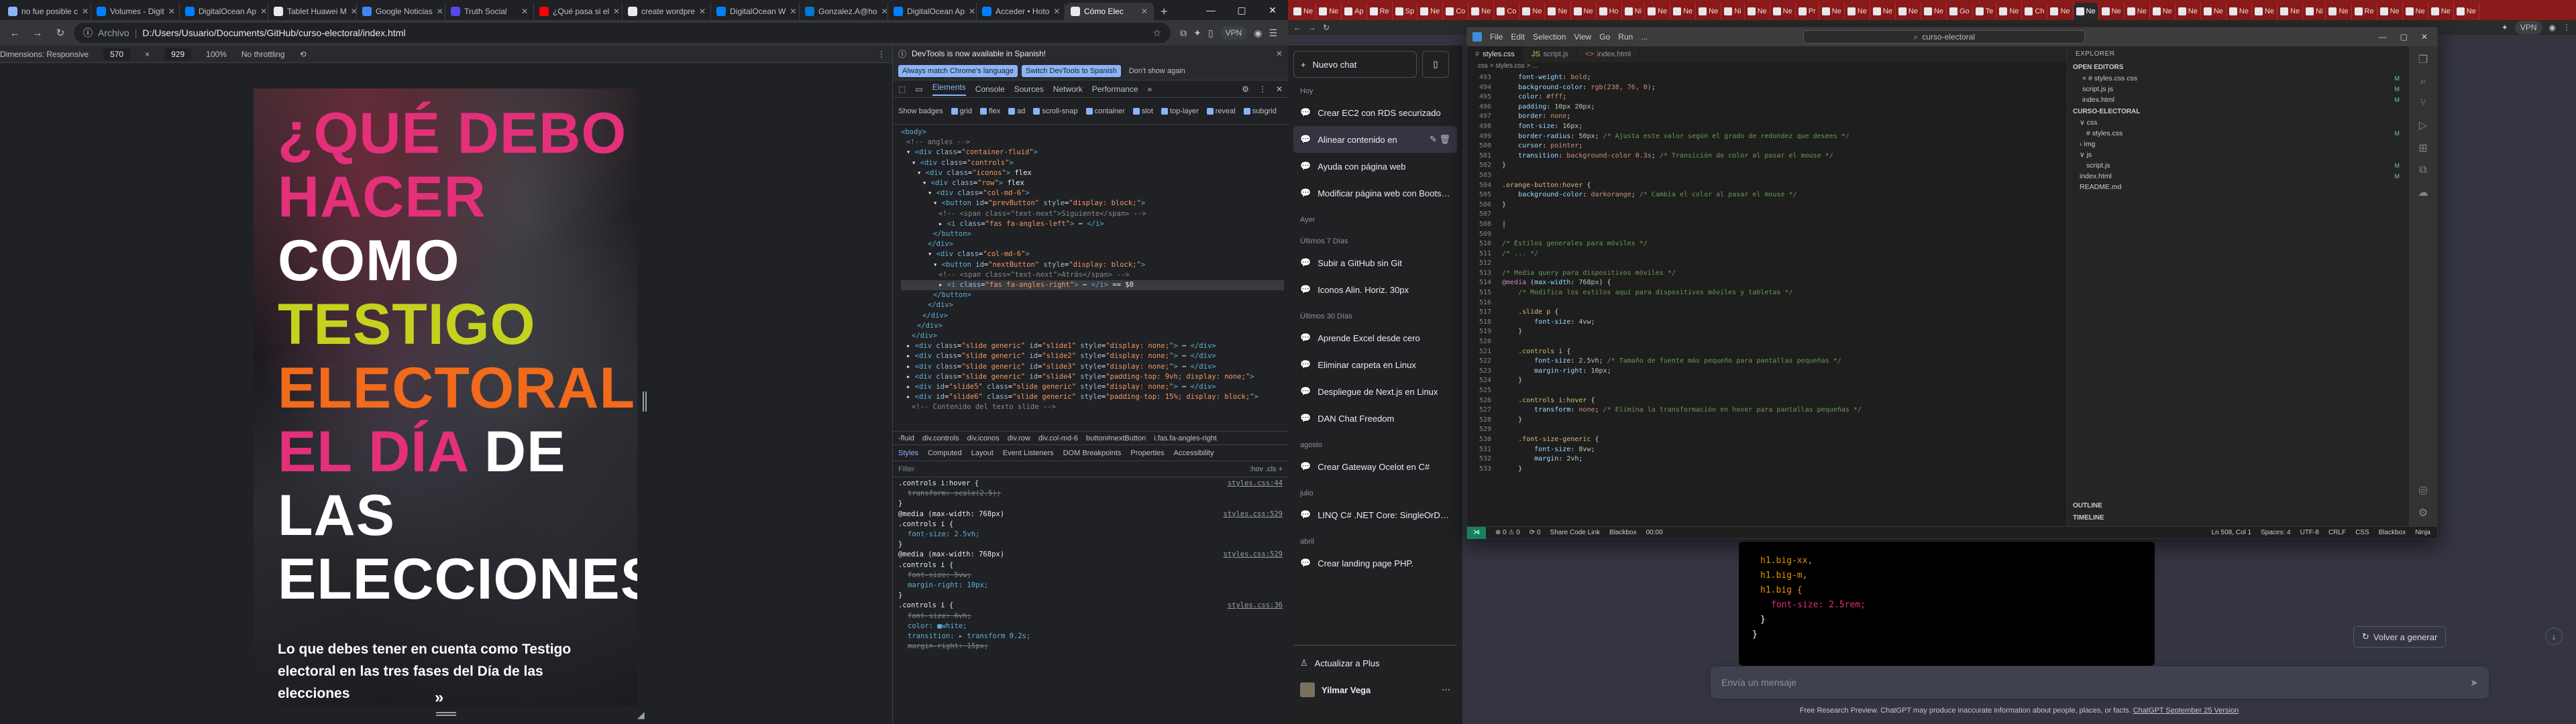 The width and height of the screenshot is (2576, 724). What do you see at coordinates (1090, 484) in the screenshot?
I see `style-rule-line: .controls i:hover {styles.css:44` at bounding box center [1090, 484].